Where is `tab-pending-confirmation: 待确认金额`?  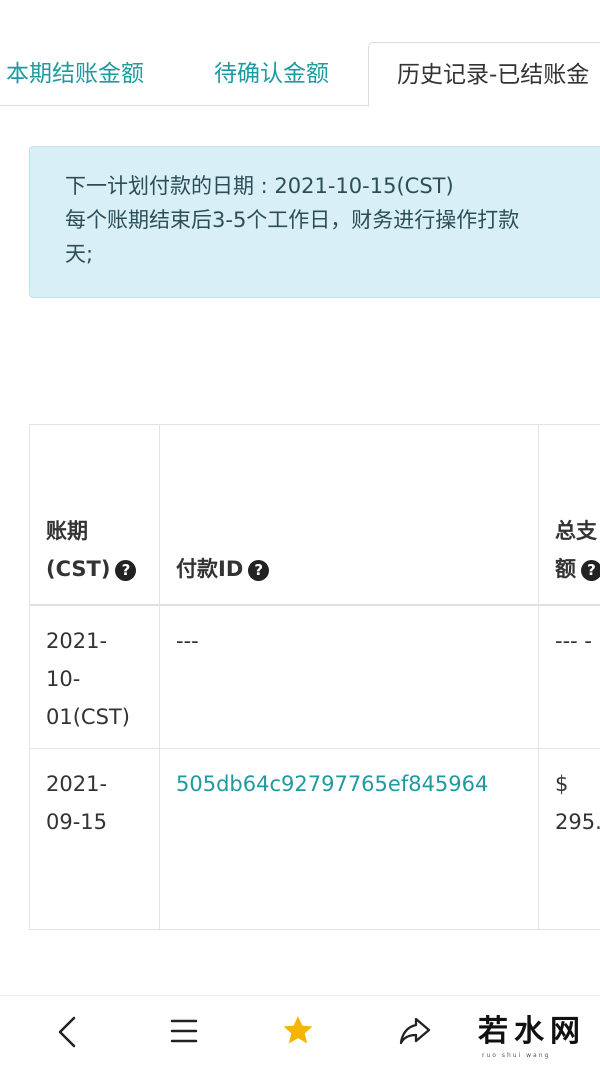 tab-pending-confirmation: 待确认金额 is located at coordinates (271, 74).